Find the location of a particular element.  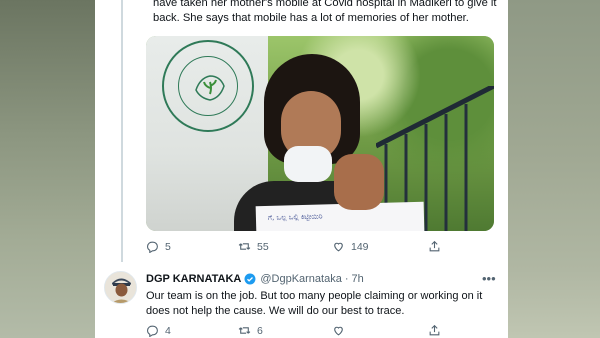

reply-actions-bar: 4 6 is located at coordinates (321, 331).